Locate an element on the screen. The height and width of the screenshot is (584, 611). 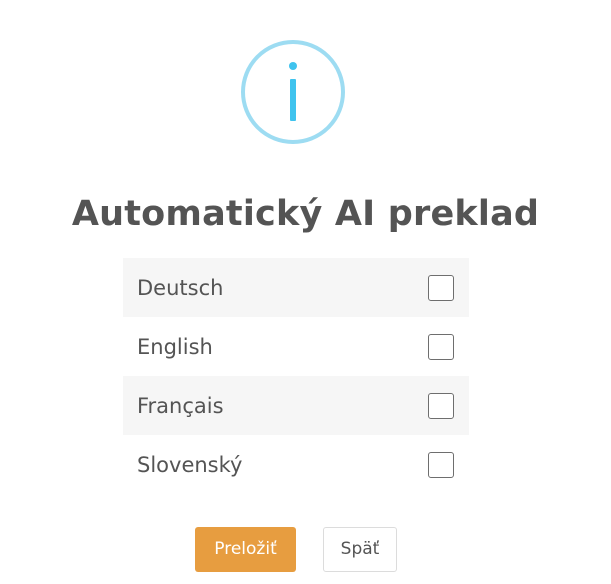
language-label: Slovenský is located at coordinates (190, 464).